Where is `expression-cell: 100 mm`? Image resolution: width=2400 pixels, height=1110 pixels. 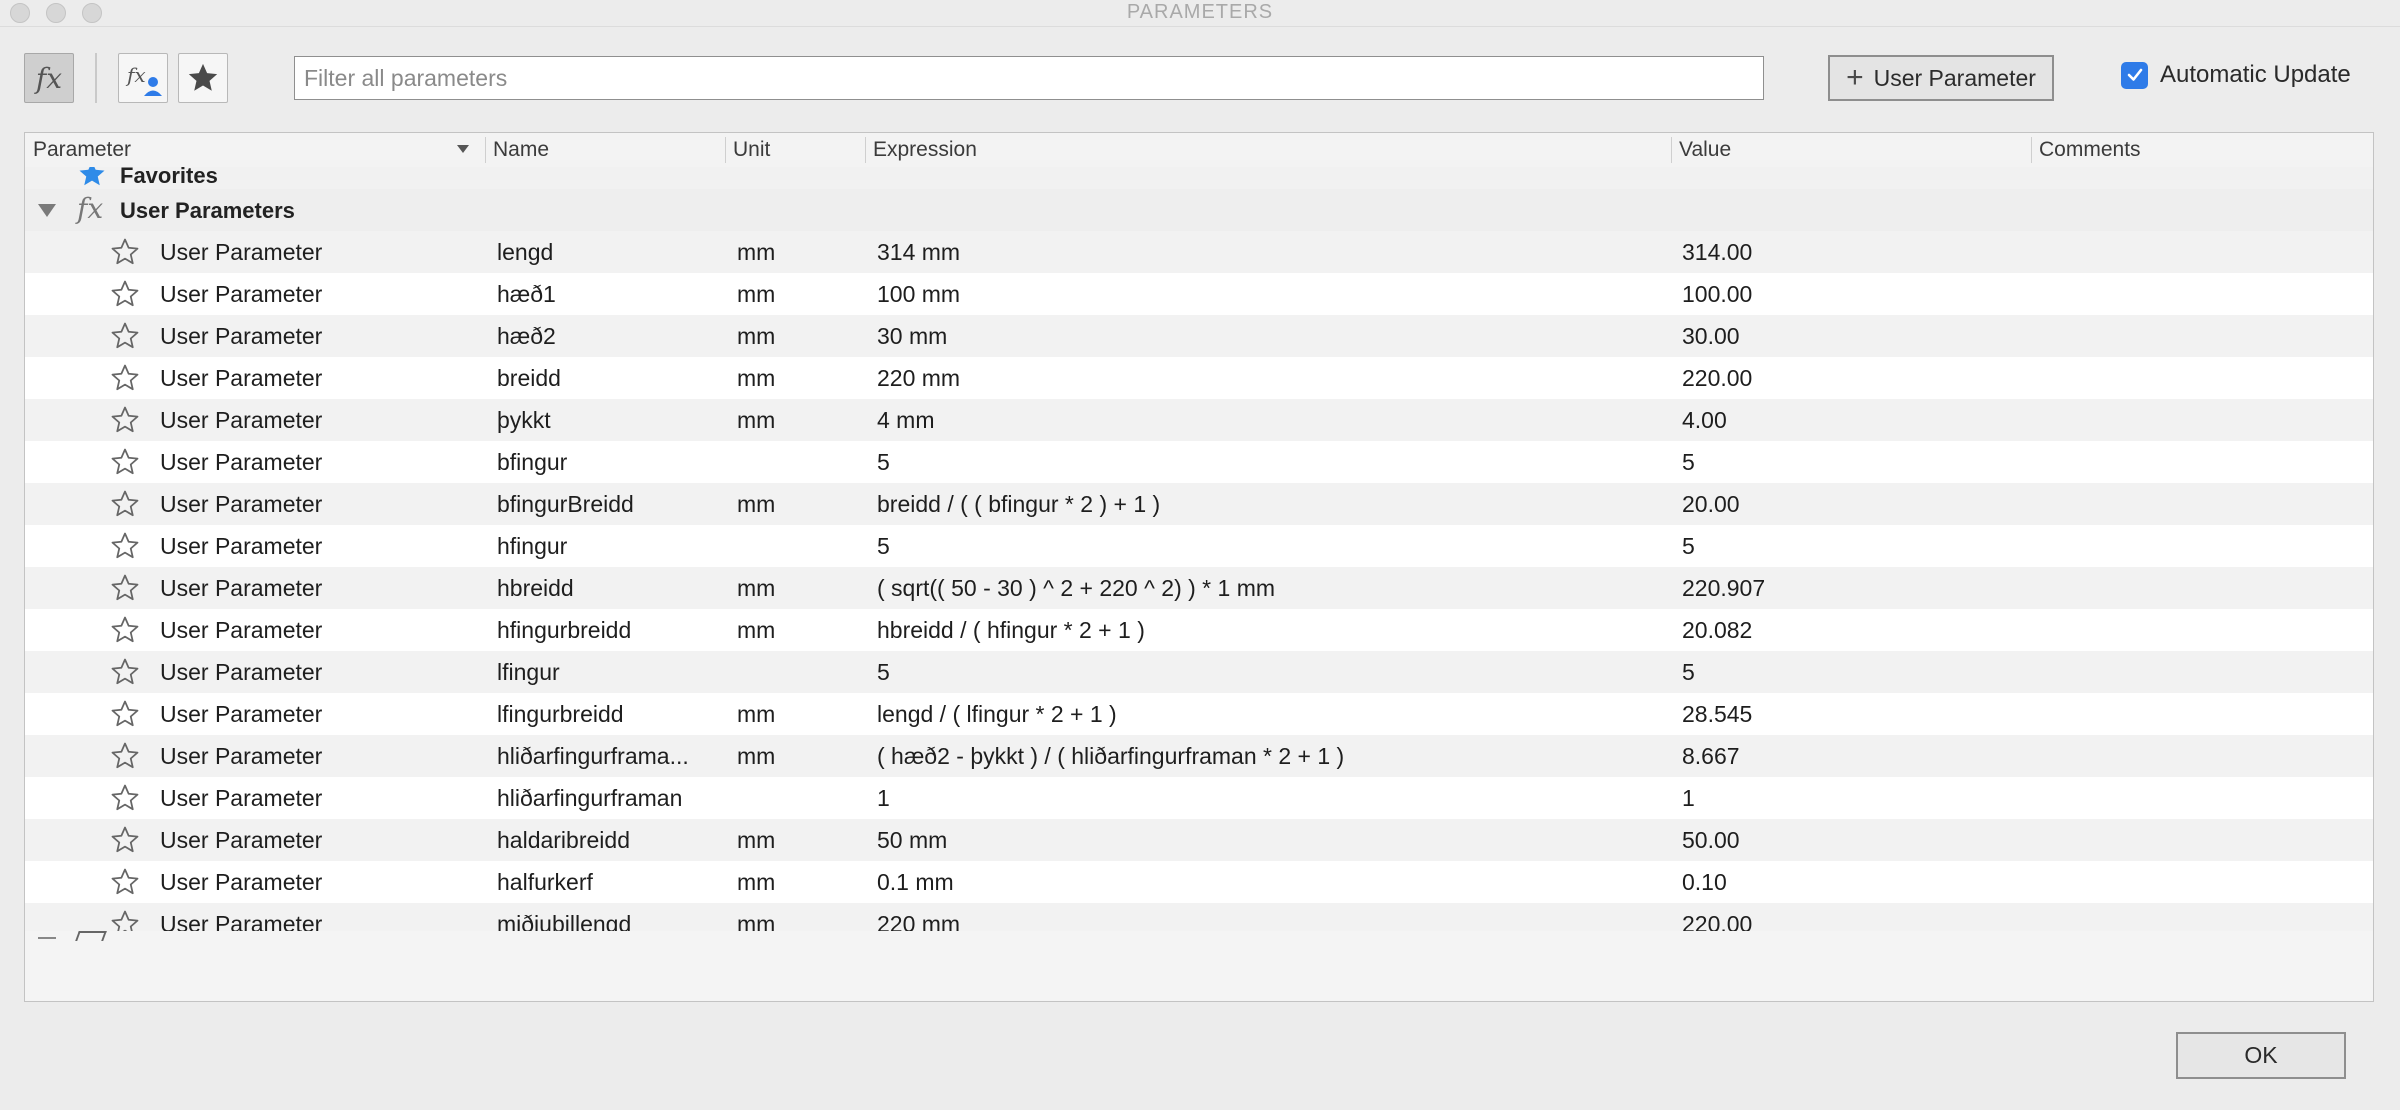
expression-cell: 100 mm is located at coordinates (1272, 294).